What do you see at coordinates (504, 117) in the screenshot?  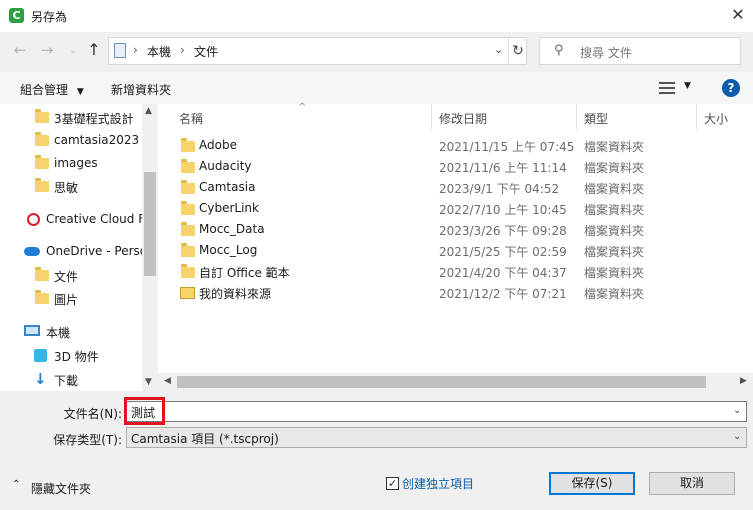 I see `column-header-date: 修改日期` at bounding box center [504, 117].